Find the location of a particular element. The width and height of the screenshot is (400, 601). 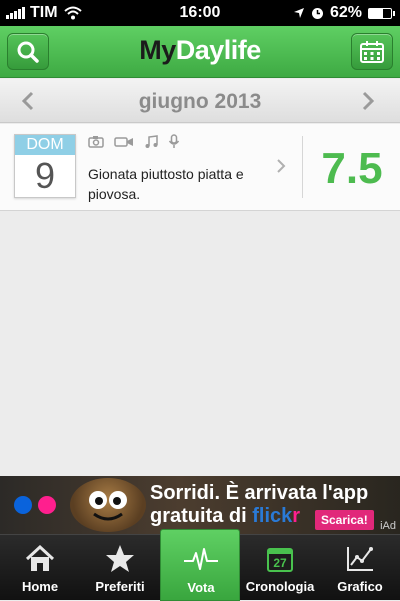

ad-brand-part2: r is located at coordinates (296, 516).